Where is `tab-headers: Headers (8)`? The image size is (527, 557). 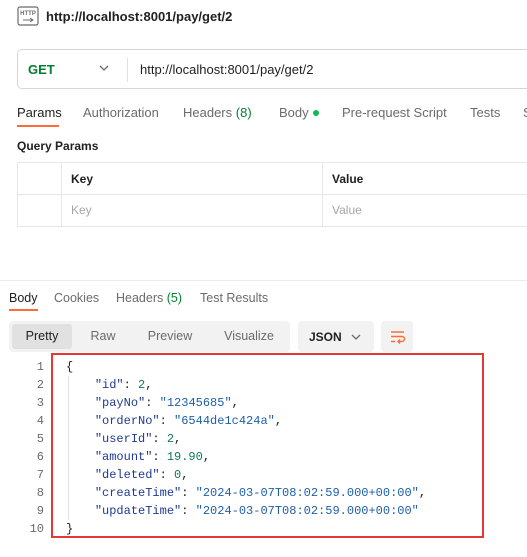
tab-headers: Headers (8) is located at coordinates (217, 112).